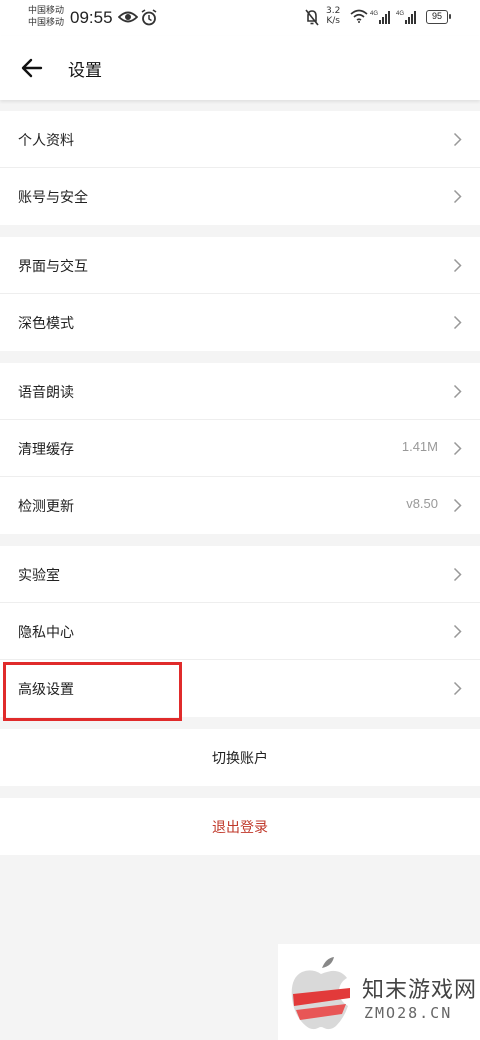 This screenshot has height=1040, width=480. I want to click on settings-group-account: 个人资料 账号与安全, so click(240, 168).